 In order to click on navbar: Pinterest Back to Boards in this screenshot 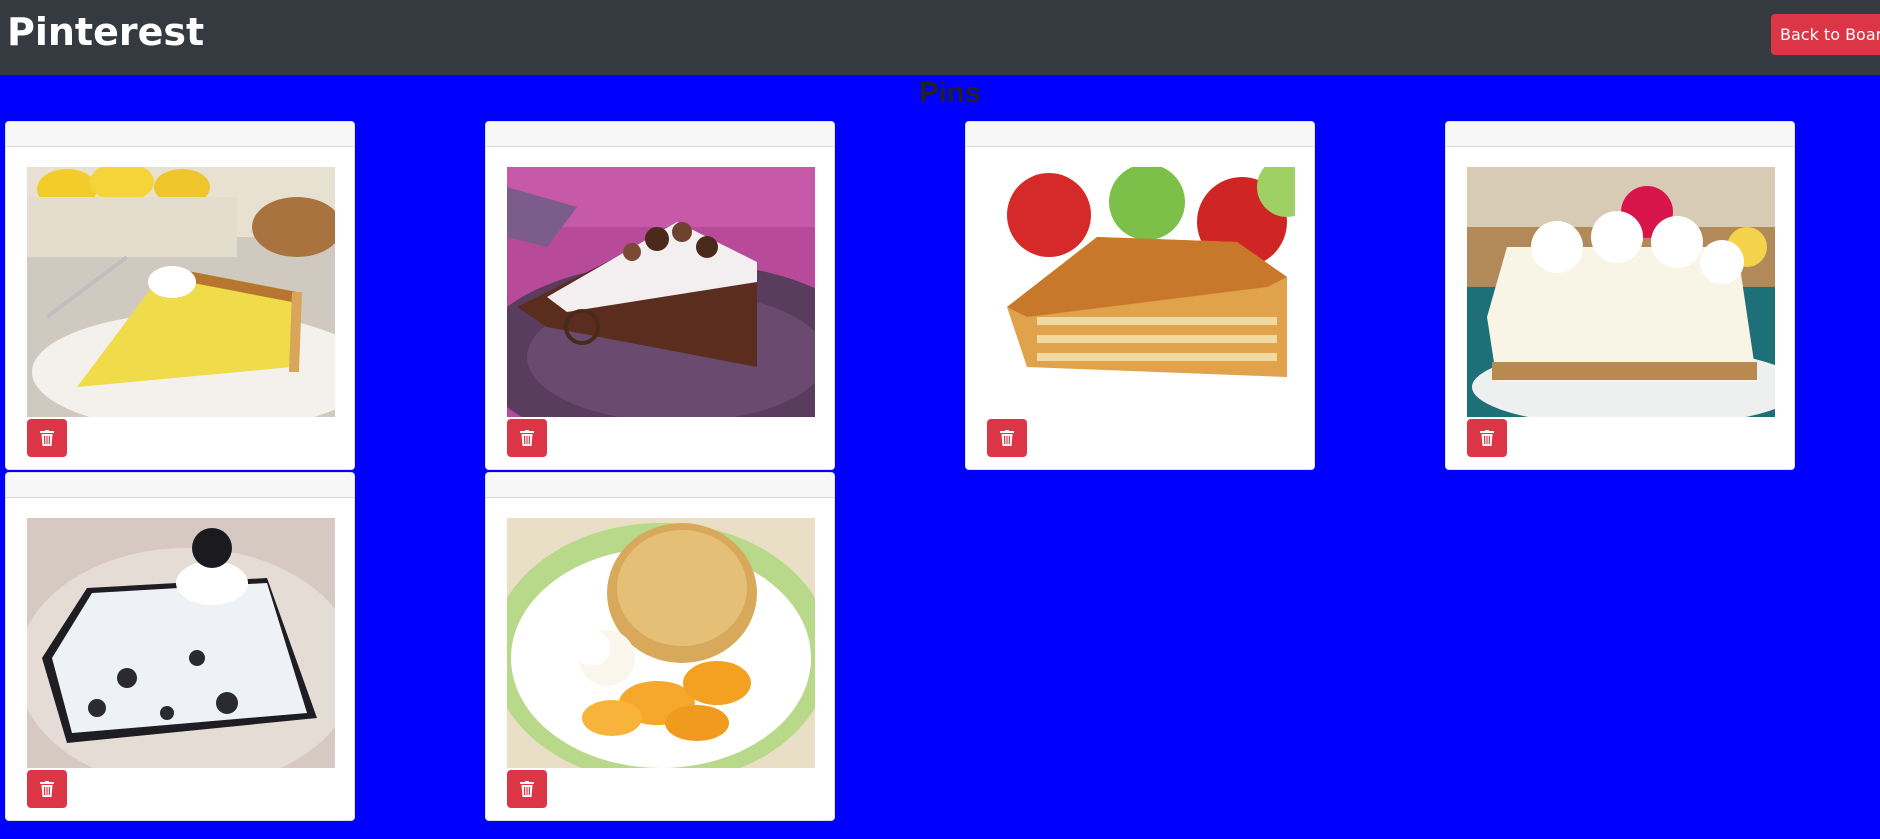, I will do `click(940, 37)`.